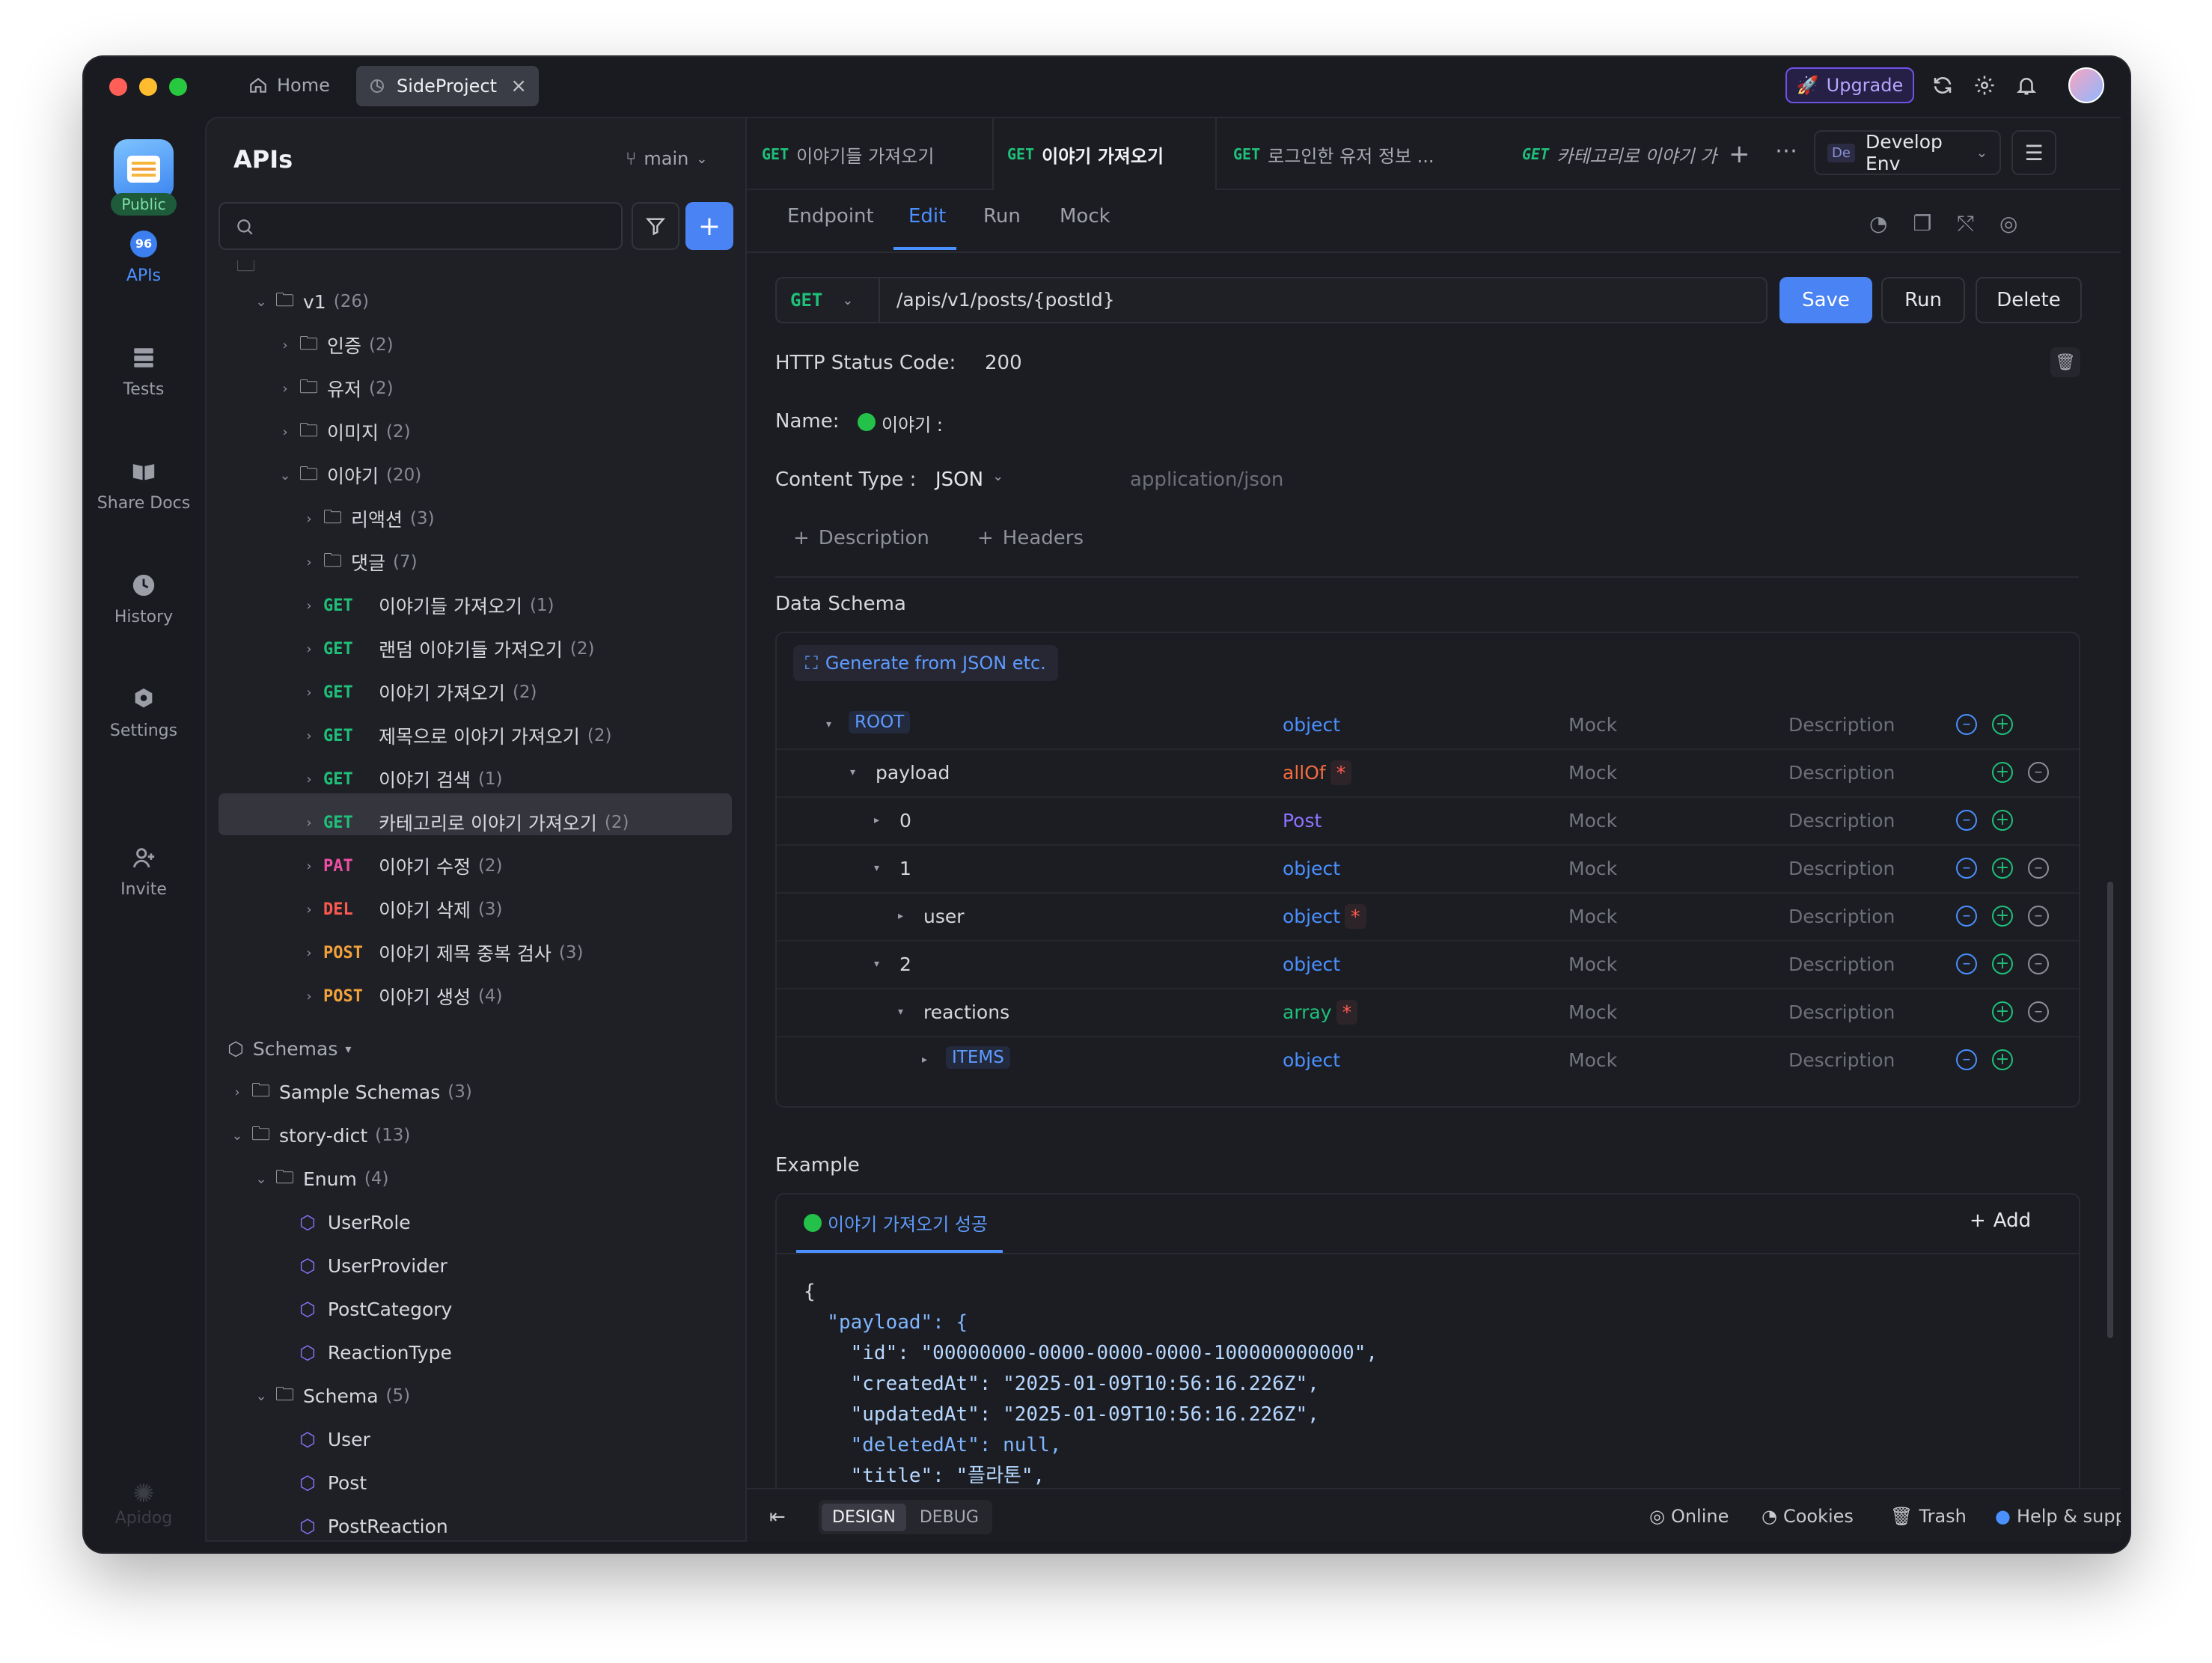 The height and width of the screenshot is (1663, 2212). Describe the element at coordinates (1428, 1061) in the screenshot. I see `schema-row: ▸ ITEMS object Mock Description – +` at that location.